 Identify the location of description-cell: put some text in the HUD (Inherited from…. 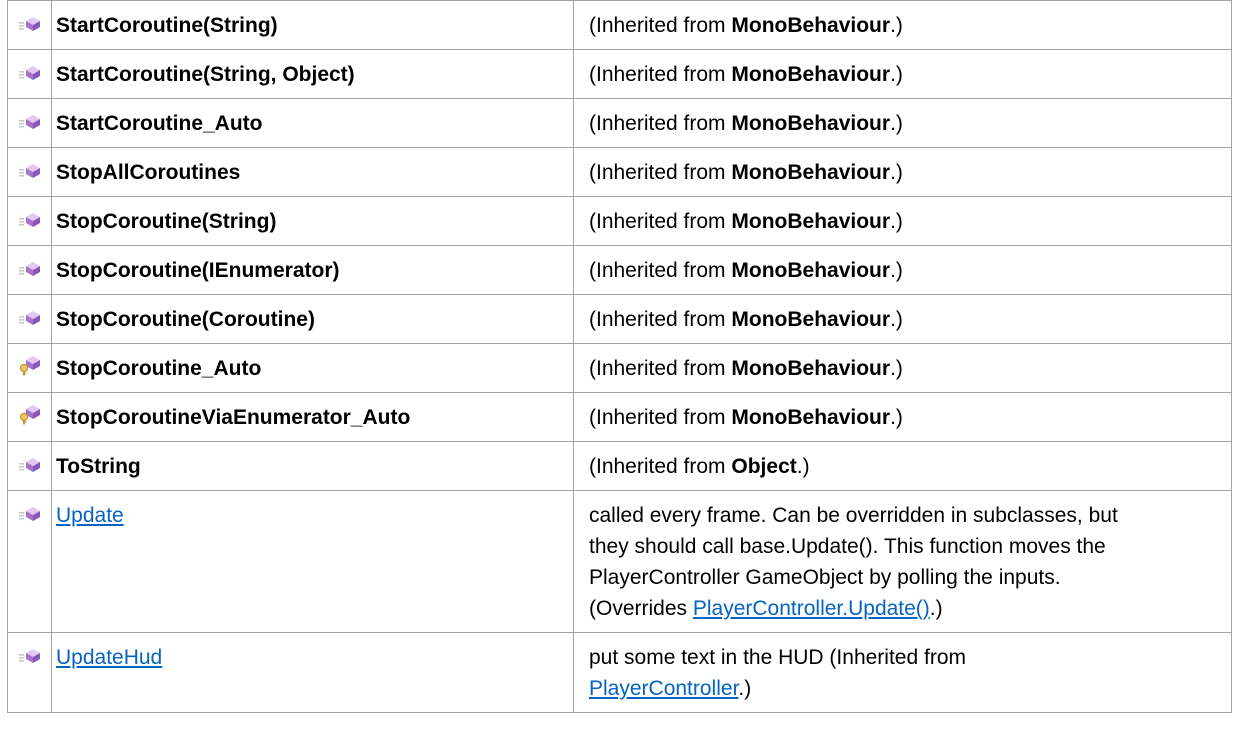
(902, 672).